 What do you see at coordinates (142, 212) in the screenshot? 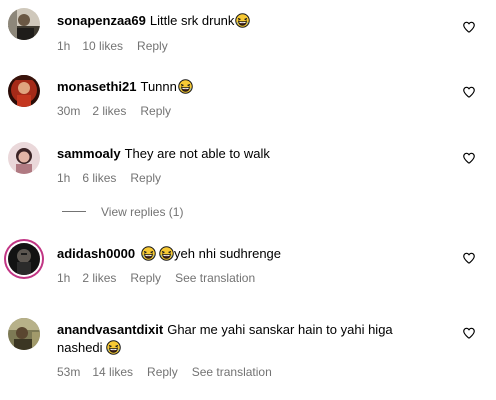
I see `view-replies-label: View replies (1)` at bounding box center [142, 212].